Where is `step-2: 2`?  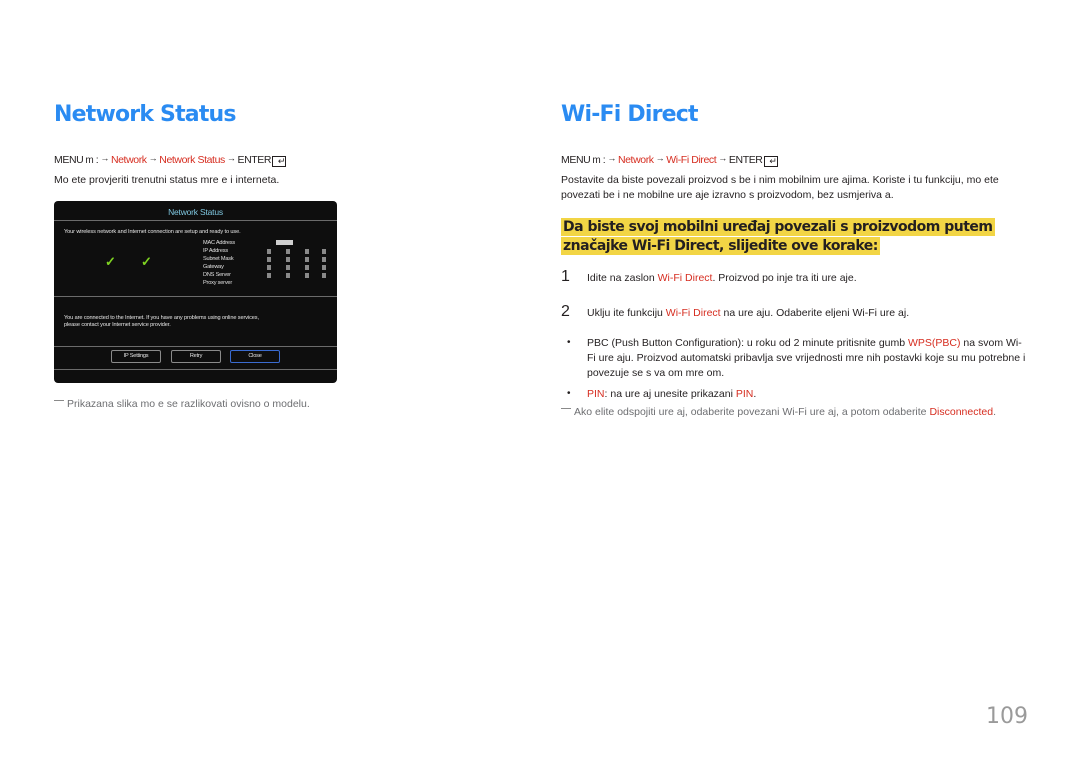
step-2: 2 is located at coordinates (565, 312).